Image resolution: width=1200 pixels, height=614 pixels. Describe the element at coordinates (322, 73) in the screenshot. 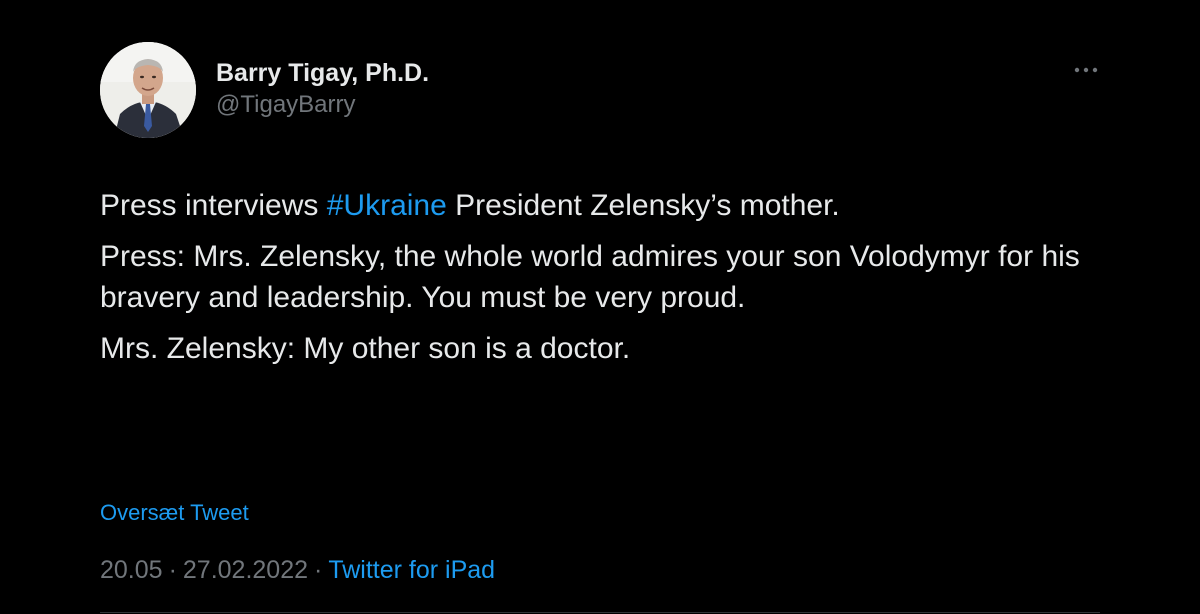

I see `author-display-name: Barry Tigay, Ph.D.` at that location.